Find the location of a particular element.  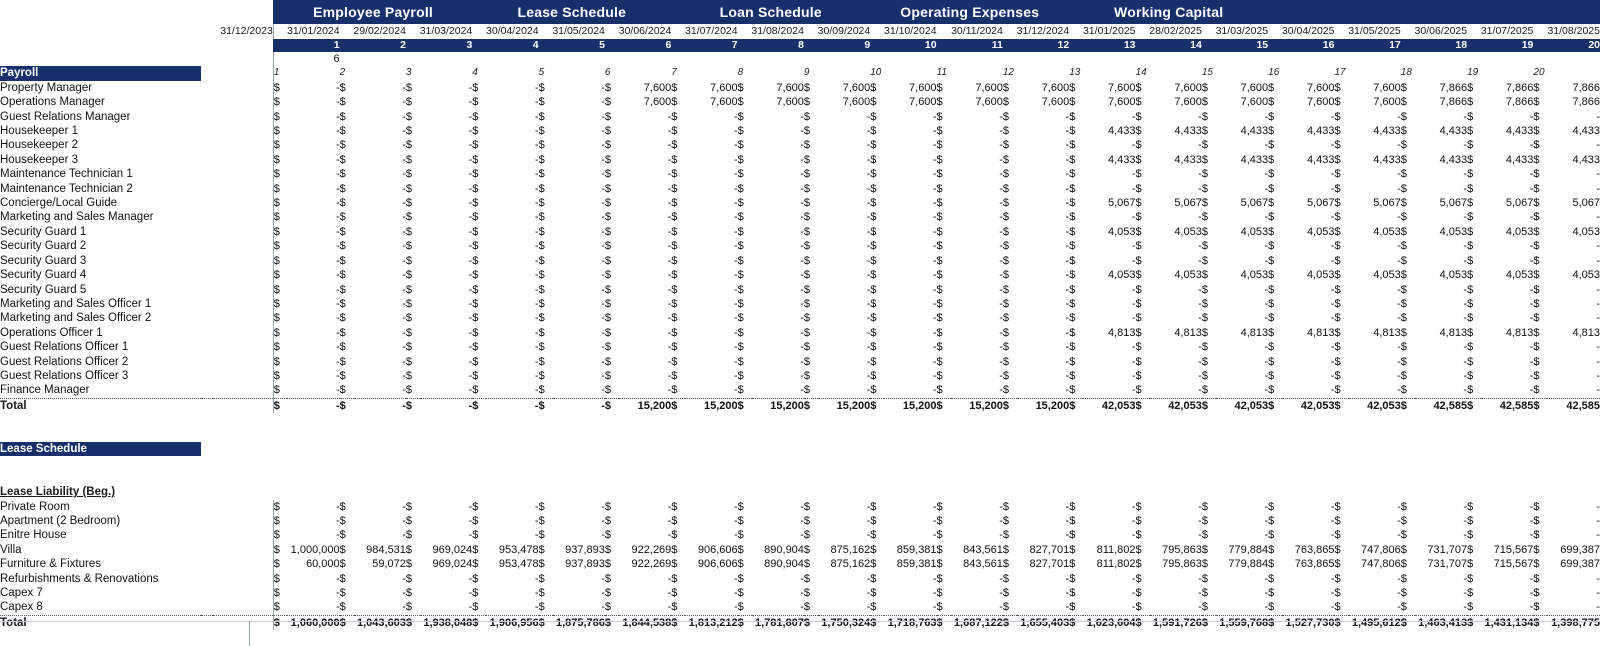

cell-value: 859,381 is located at coordinates (910, 550).